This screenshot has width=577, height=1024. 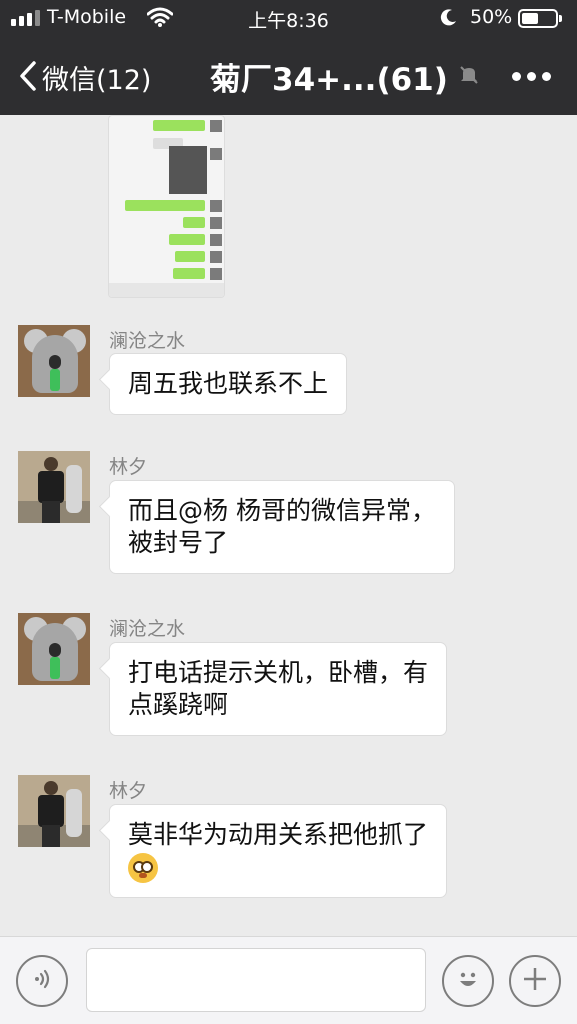 I want to click on message-text: 周五我也联系不上, so click(x=228, y=383).